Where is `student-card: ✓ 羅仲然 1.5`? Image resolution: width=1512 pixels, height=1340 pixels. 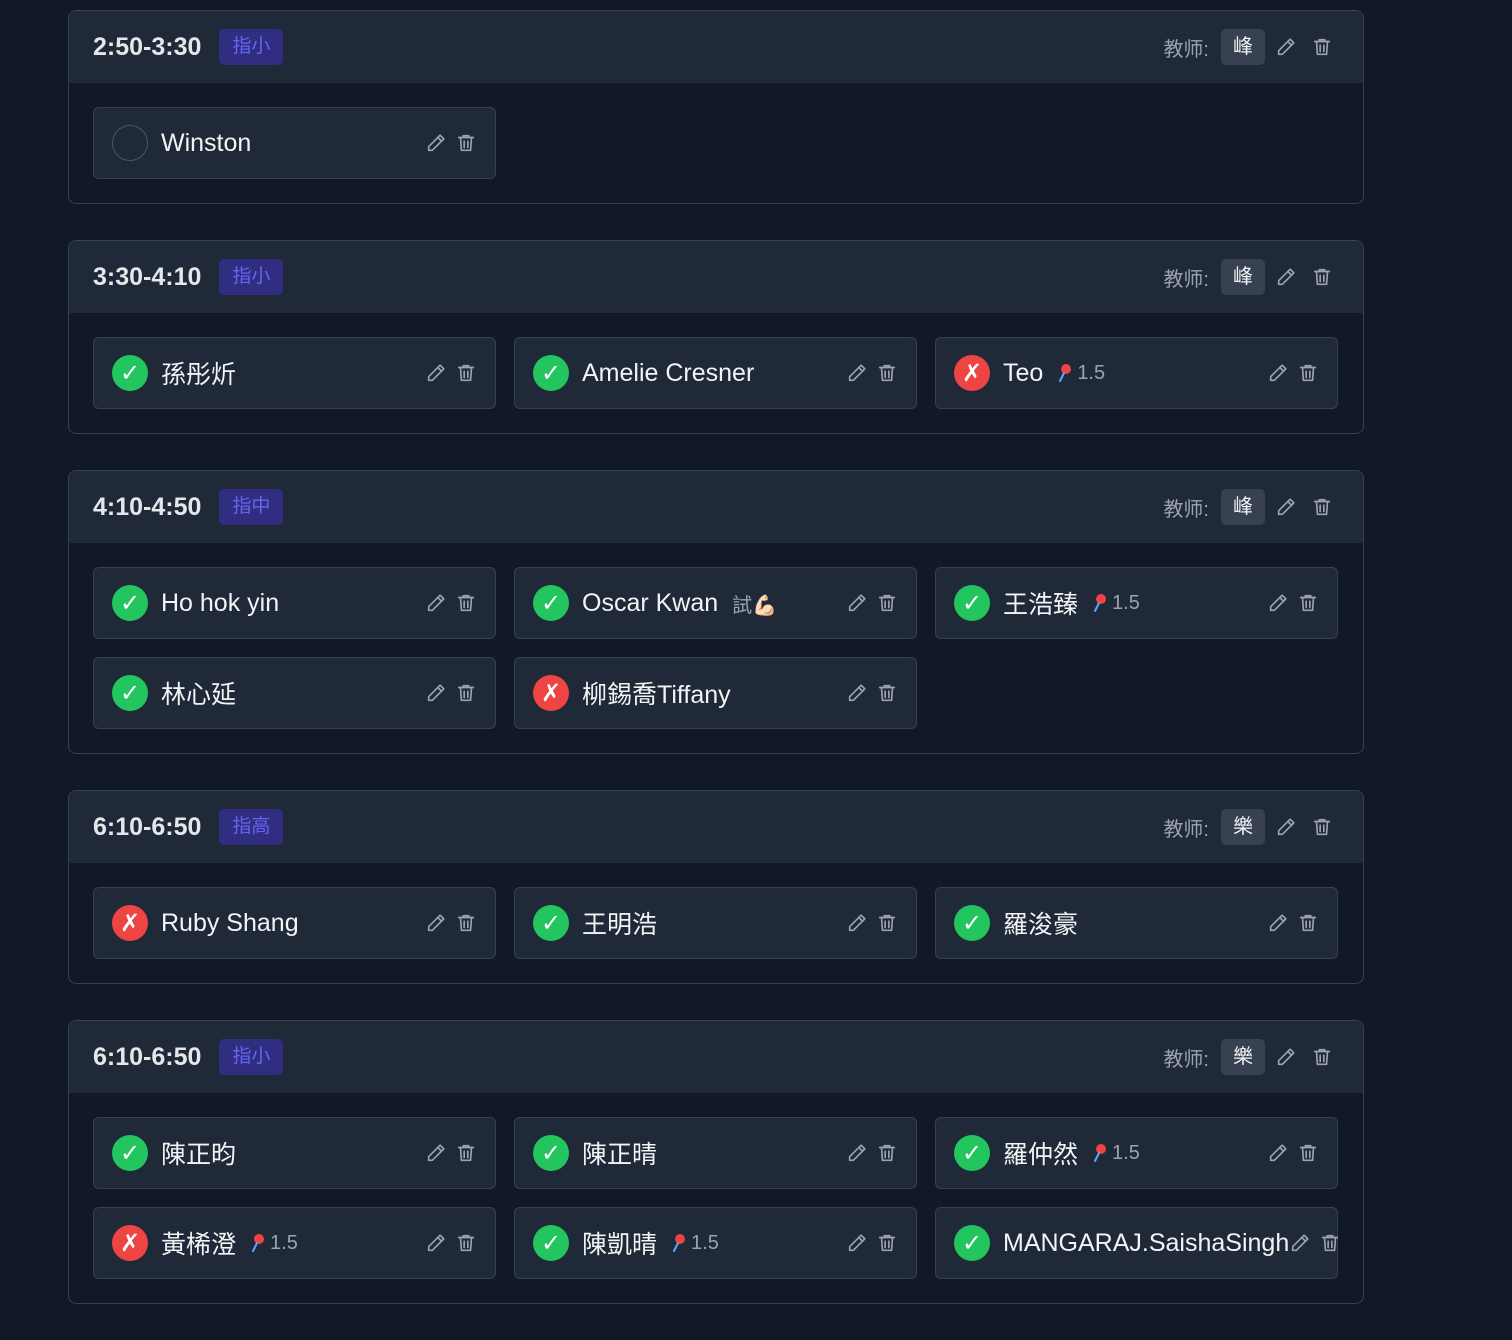 student-card: ✓ 羅仲然 1.5 is located at coordinates (1136, 1153).